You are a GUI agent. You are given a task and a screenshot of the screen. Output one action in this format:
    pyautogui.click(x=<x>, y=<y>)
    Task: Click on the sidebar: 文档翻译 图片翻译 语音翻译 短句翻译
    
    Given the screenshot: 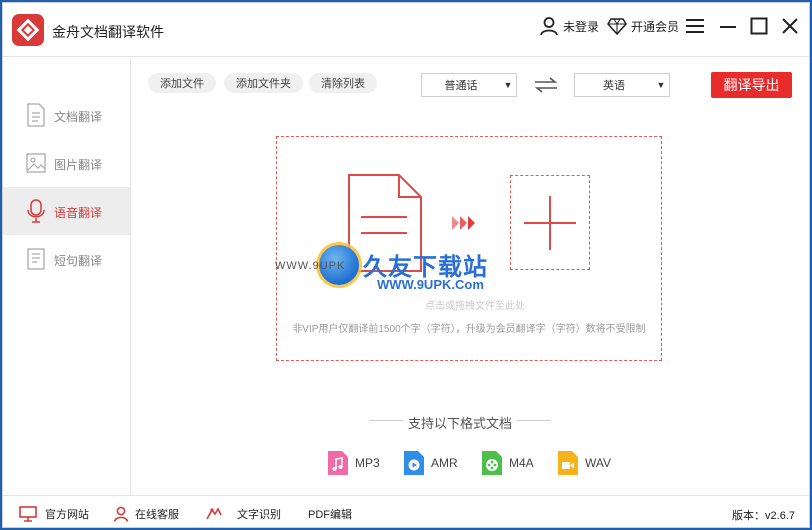 What is the action you would take?
    pyautogui.click(x=67, y=276)
    